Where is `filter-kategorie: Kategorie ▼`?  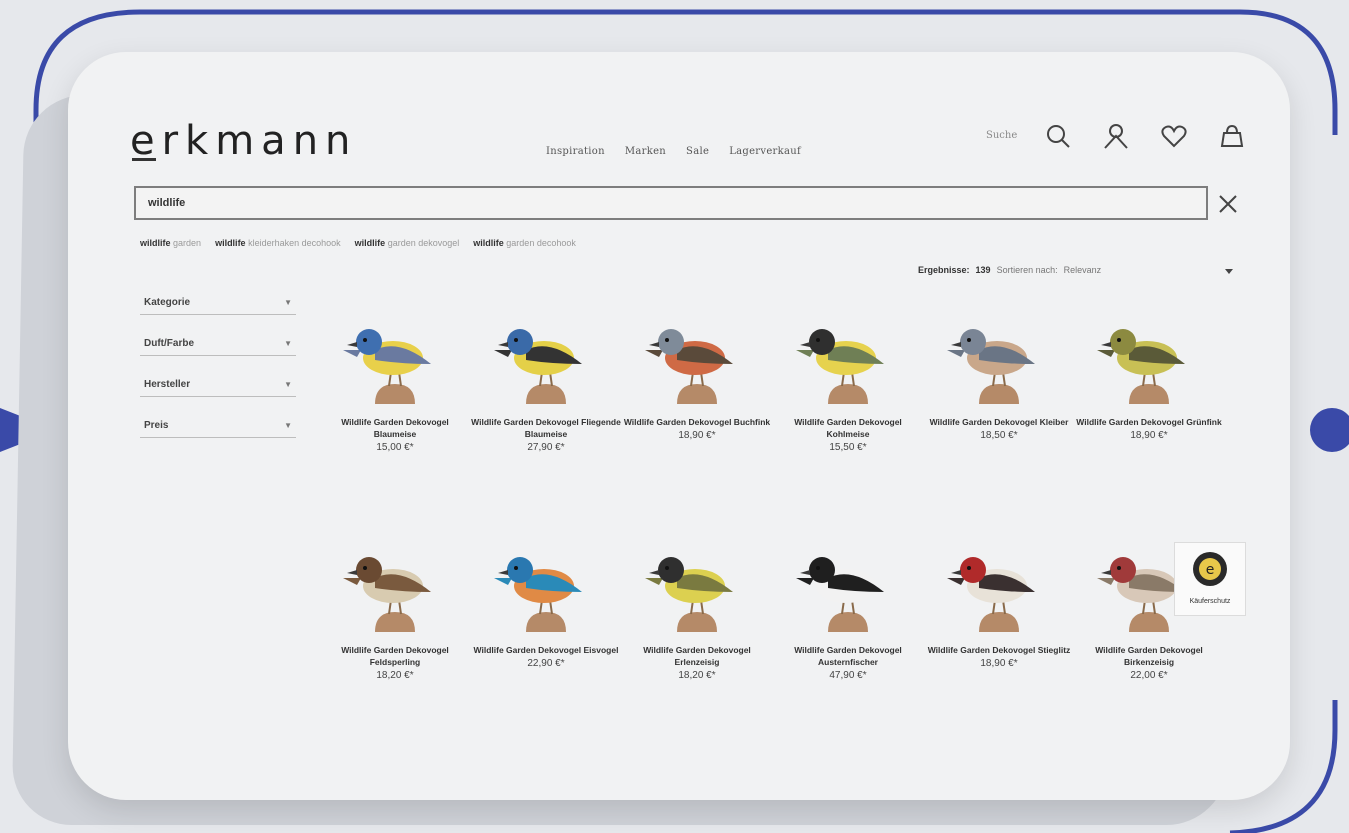
filter-kategorie: Kategorie ▼ is located at coordinates (218, 302).